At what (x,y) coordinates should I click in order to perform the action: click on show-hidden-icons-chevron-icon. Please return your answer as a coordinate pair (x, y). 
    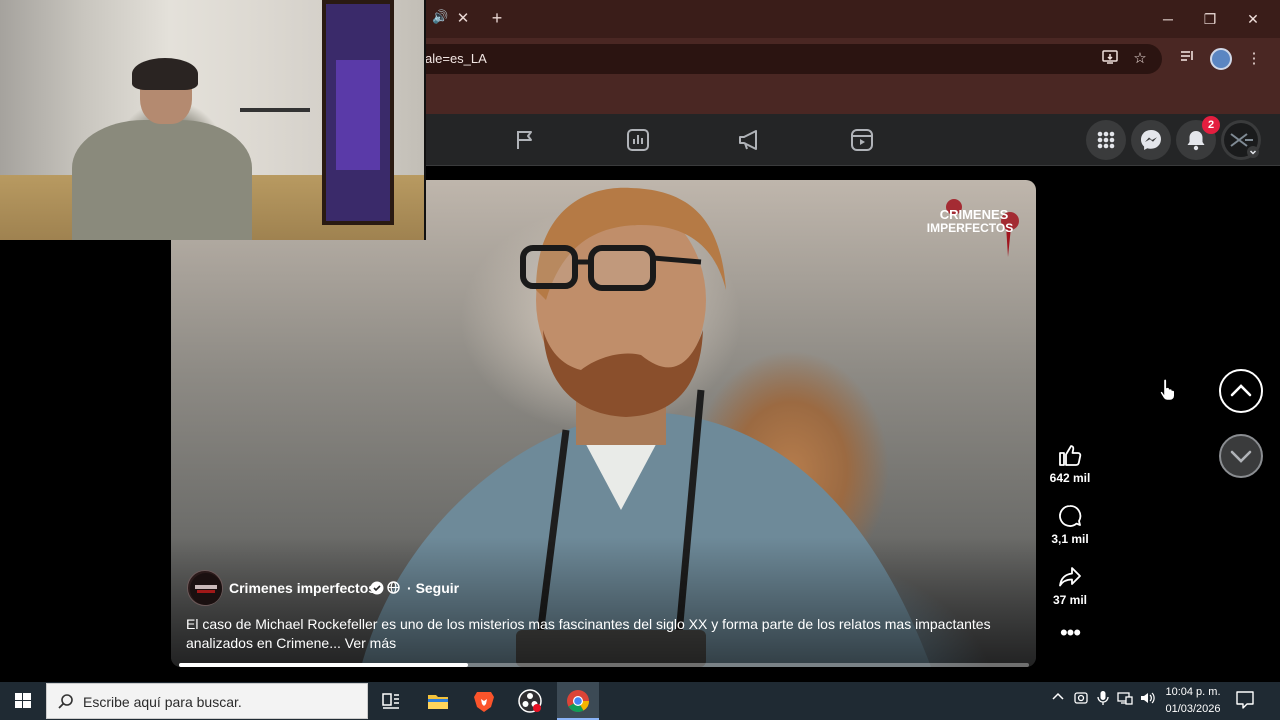
    Looking at the image, I should click on (1058, 700).